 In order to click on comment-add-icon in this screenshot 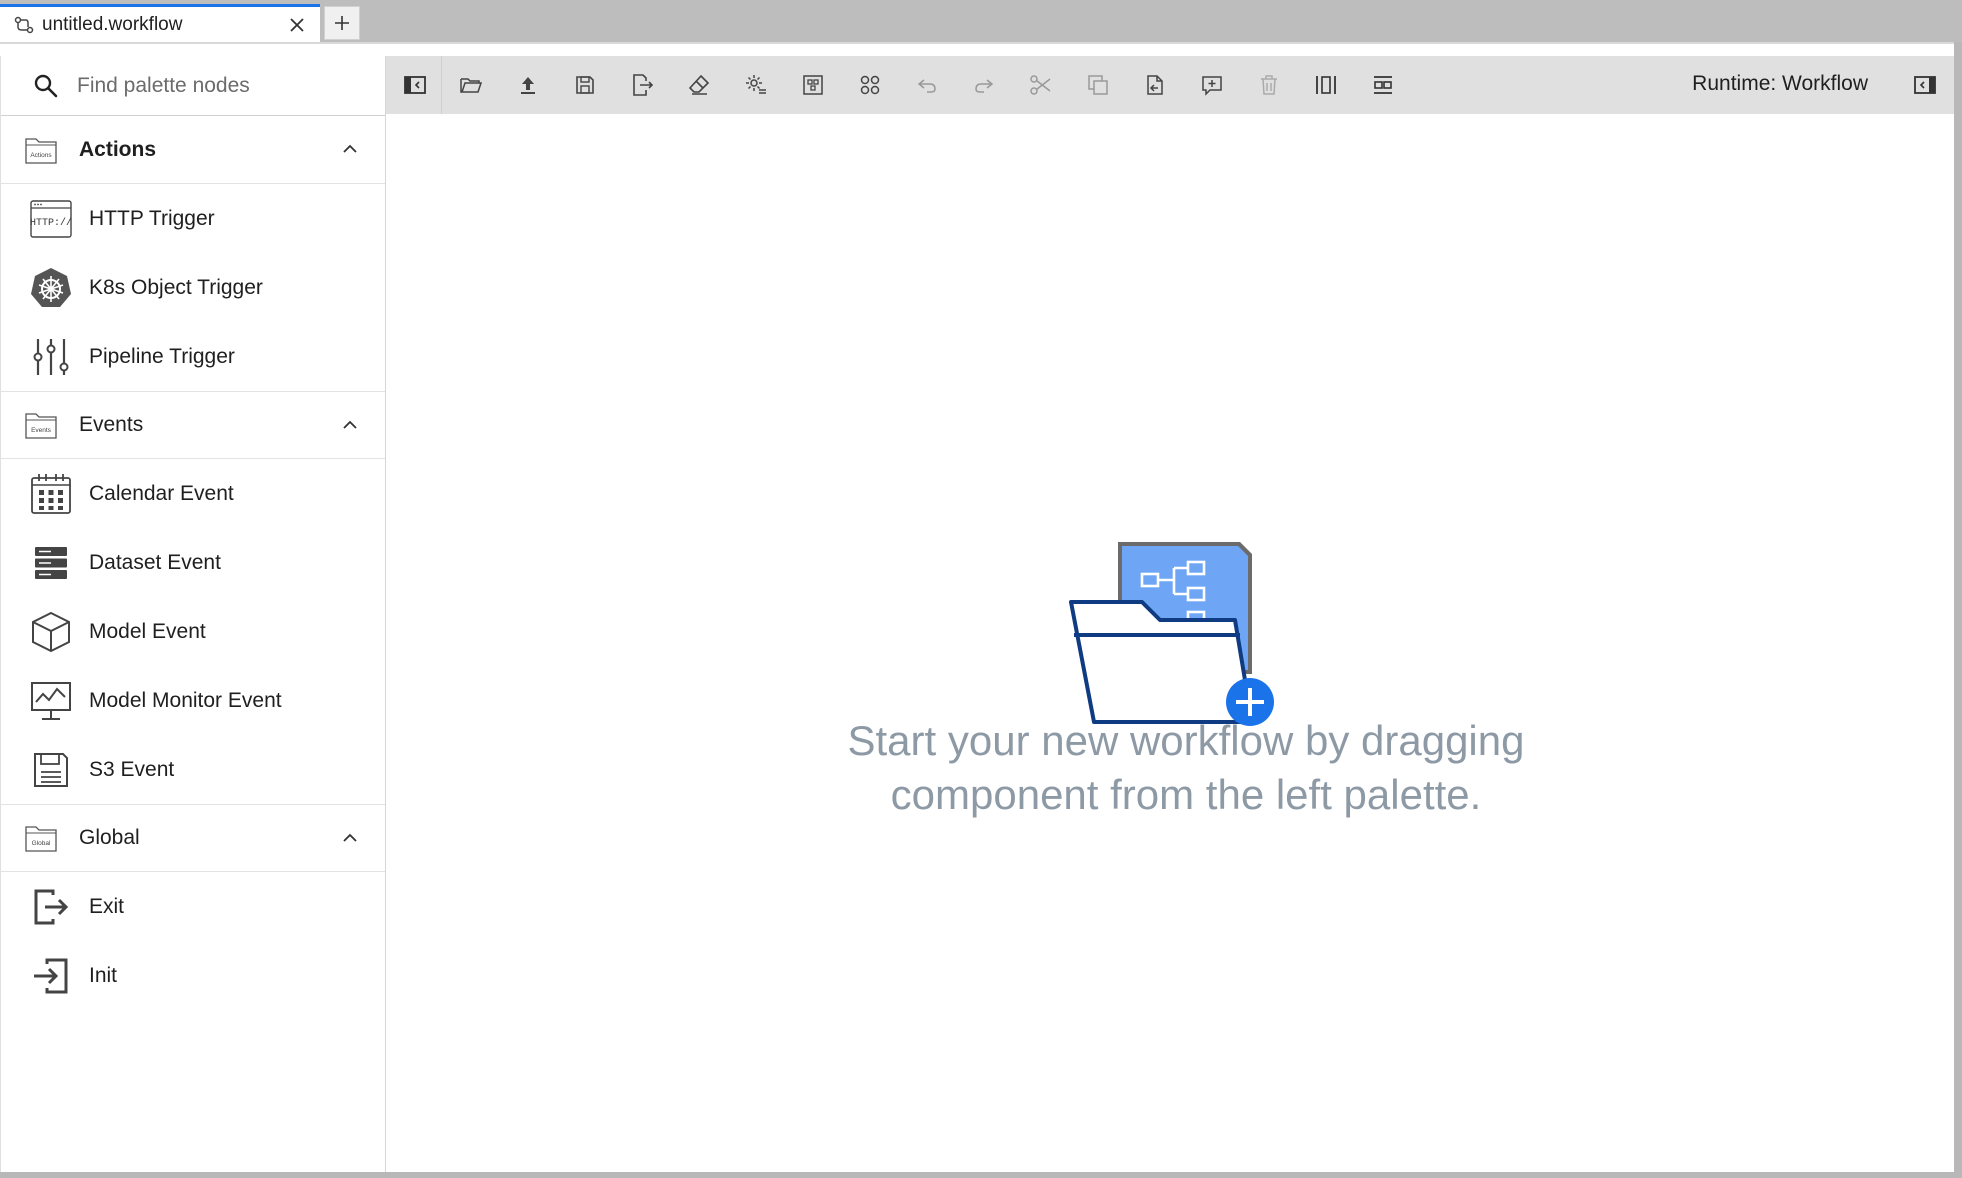, I will do `click(1212, 86)`.